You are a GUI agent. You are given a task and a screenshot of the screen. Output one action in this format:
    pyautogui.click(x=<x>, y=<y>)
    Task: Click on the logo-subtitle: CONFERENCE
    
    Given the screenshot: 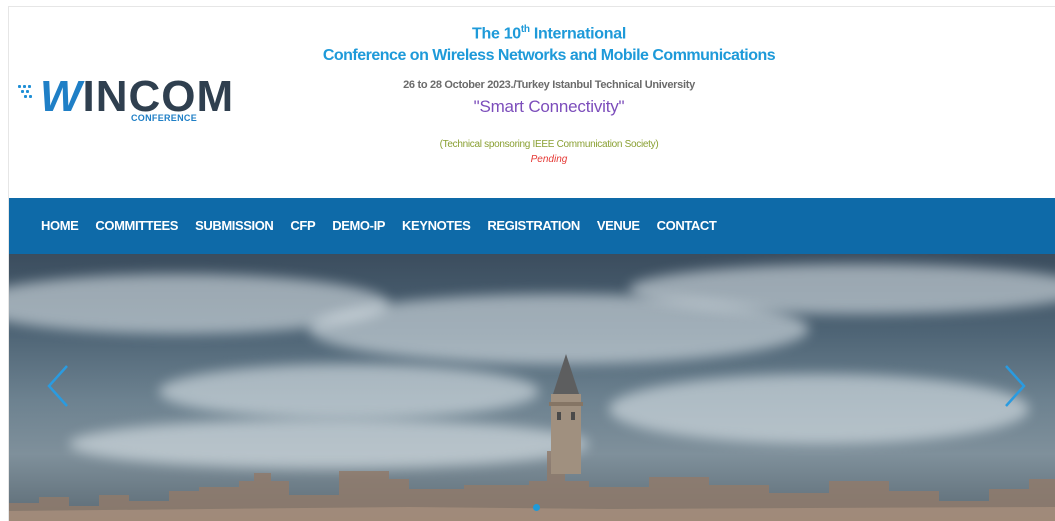 What is the action you would take?
    pyautogui.click(x=164, y=118)
    